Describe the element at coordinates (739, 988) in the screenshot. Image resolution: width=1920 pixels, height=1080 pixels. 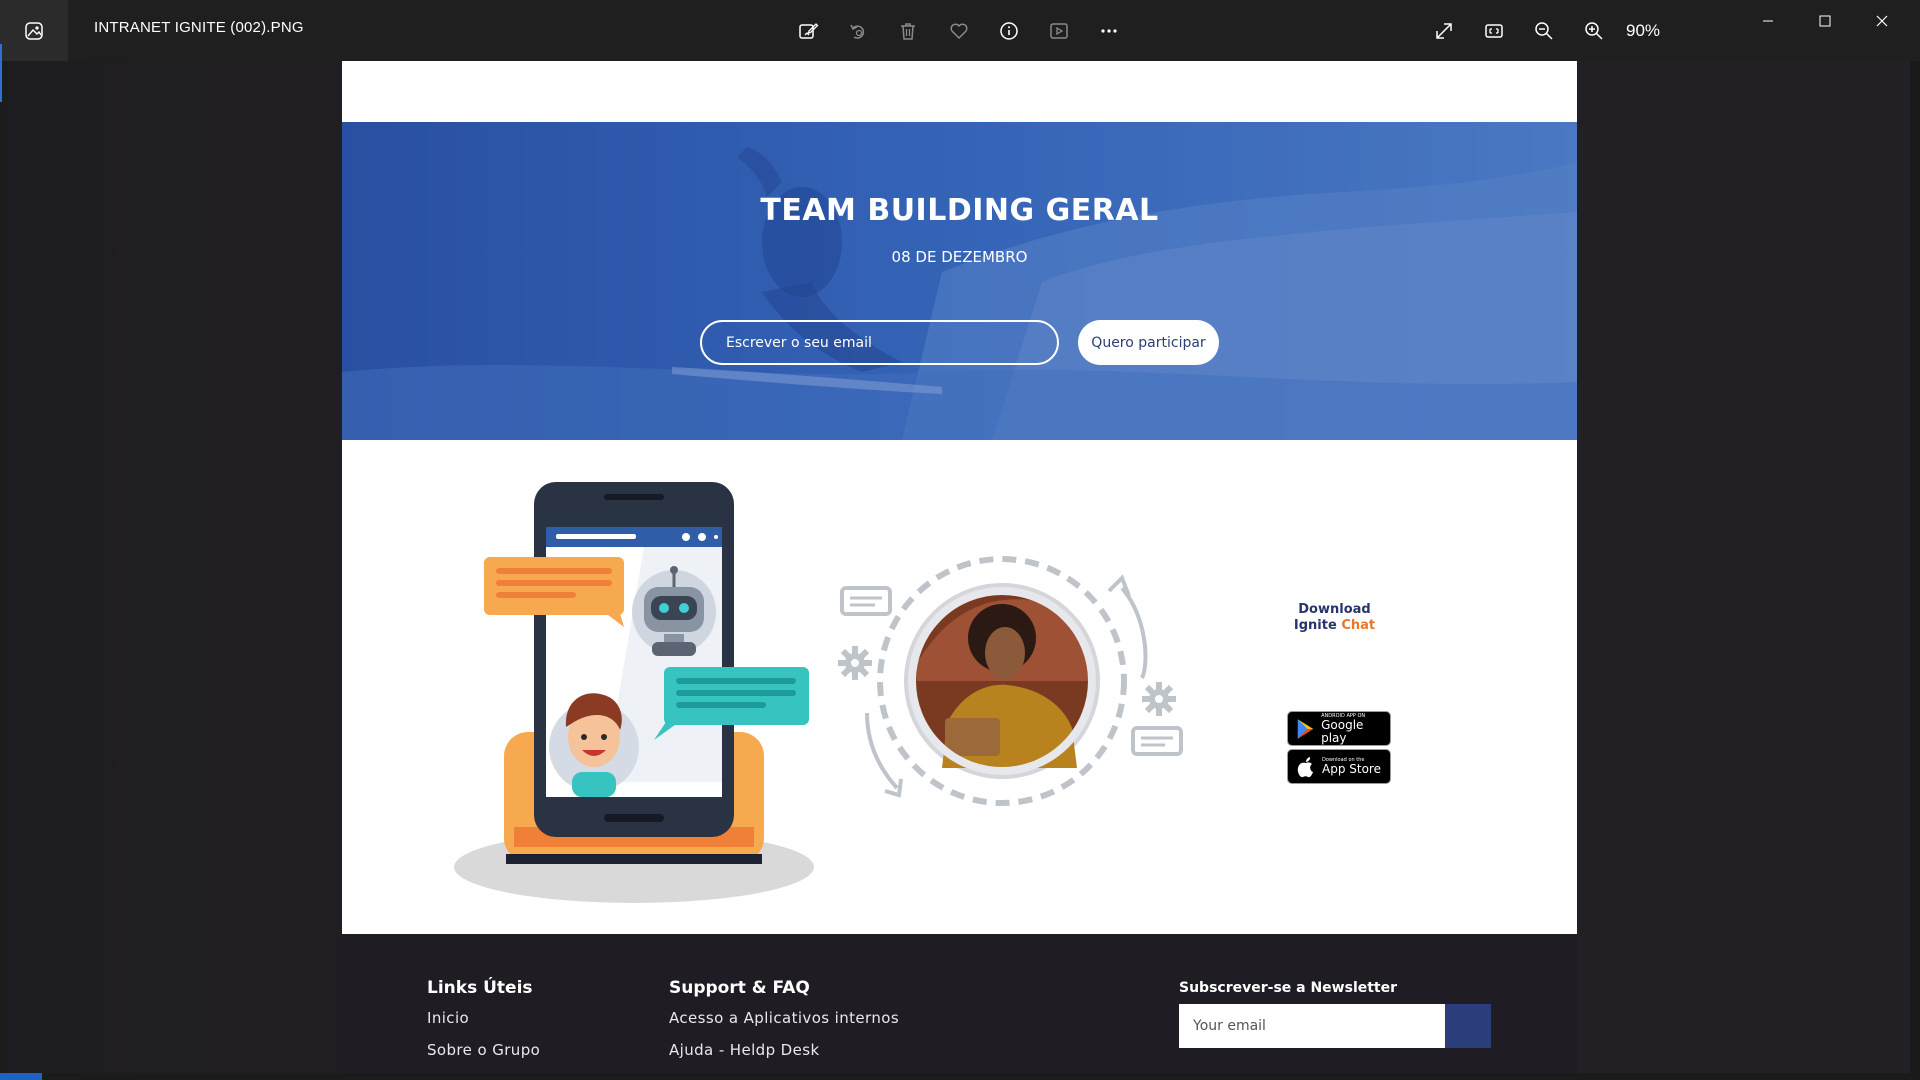
I see `support-faq-heading: Support & FAQ` at that location.